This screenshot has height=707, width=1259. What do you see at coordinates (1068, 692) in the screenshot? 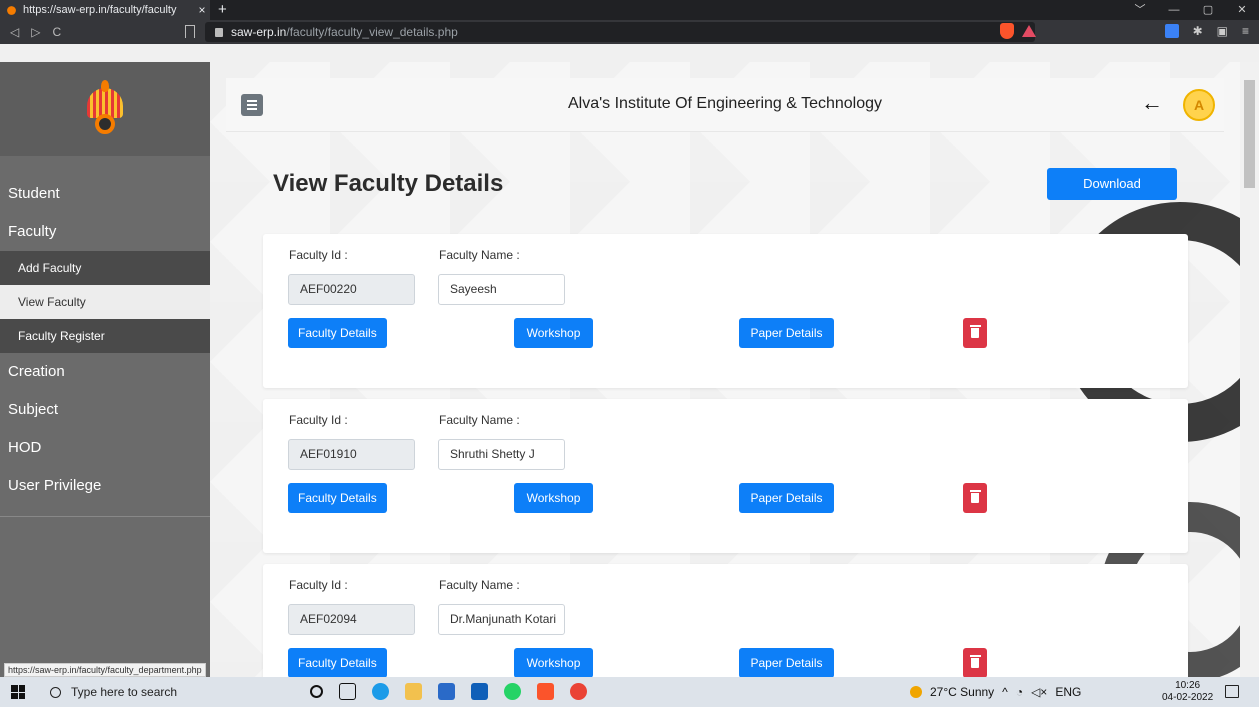
I see `language-indicator: ENG` at bounding box center [1068, 692].